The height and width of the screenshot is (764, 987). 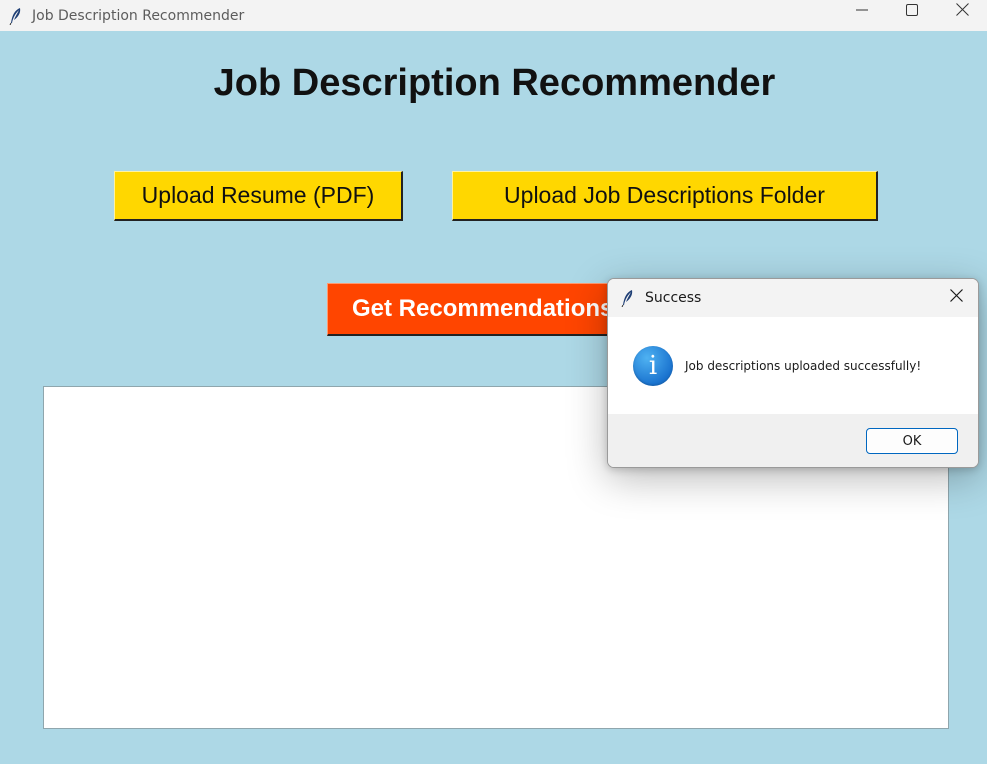 I want to click on window-title: Job Description Recommender, so click(x=138, y=15).